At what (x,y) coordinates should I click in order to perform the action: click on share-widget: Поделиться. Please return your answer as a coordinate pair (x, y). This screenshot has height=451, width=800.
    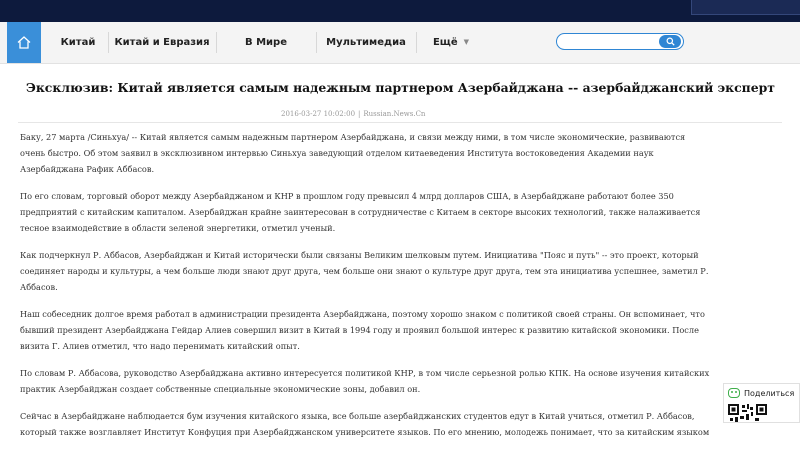
    Looking at the image, I should click on (761, 403).